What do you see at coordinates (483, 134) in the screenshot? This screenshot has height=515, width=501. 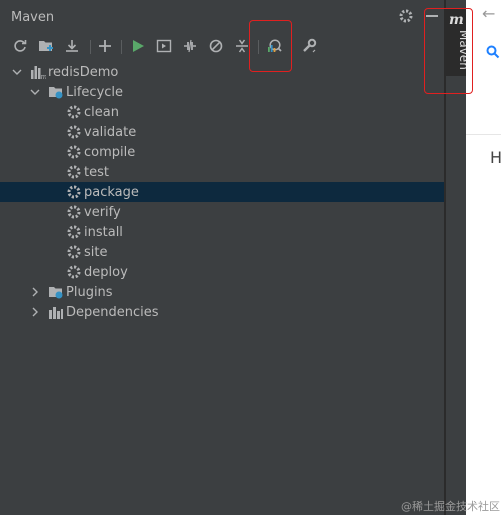 I see `editor-divider` at bounding box center [483, 134].